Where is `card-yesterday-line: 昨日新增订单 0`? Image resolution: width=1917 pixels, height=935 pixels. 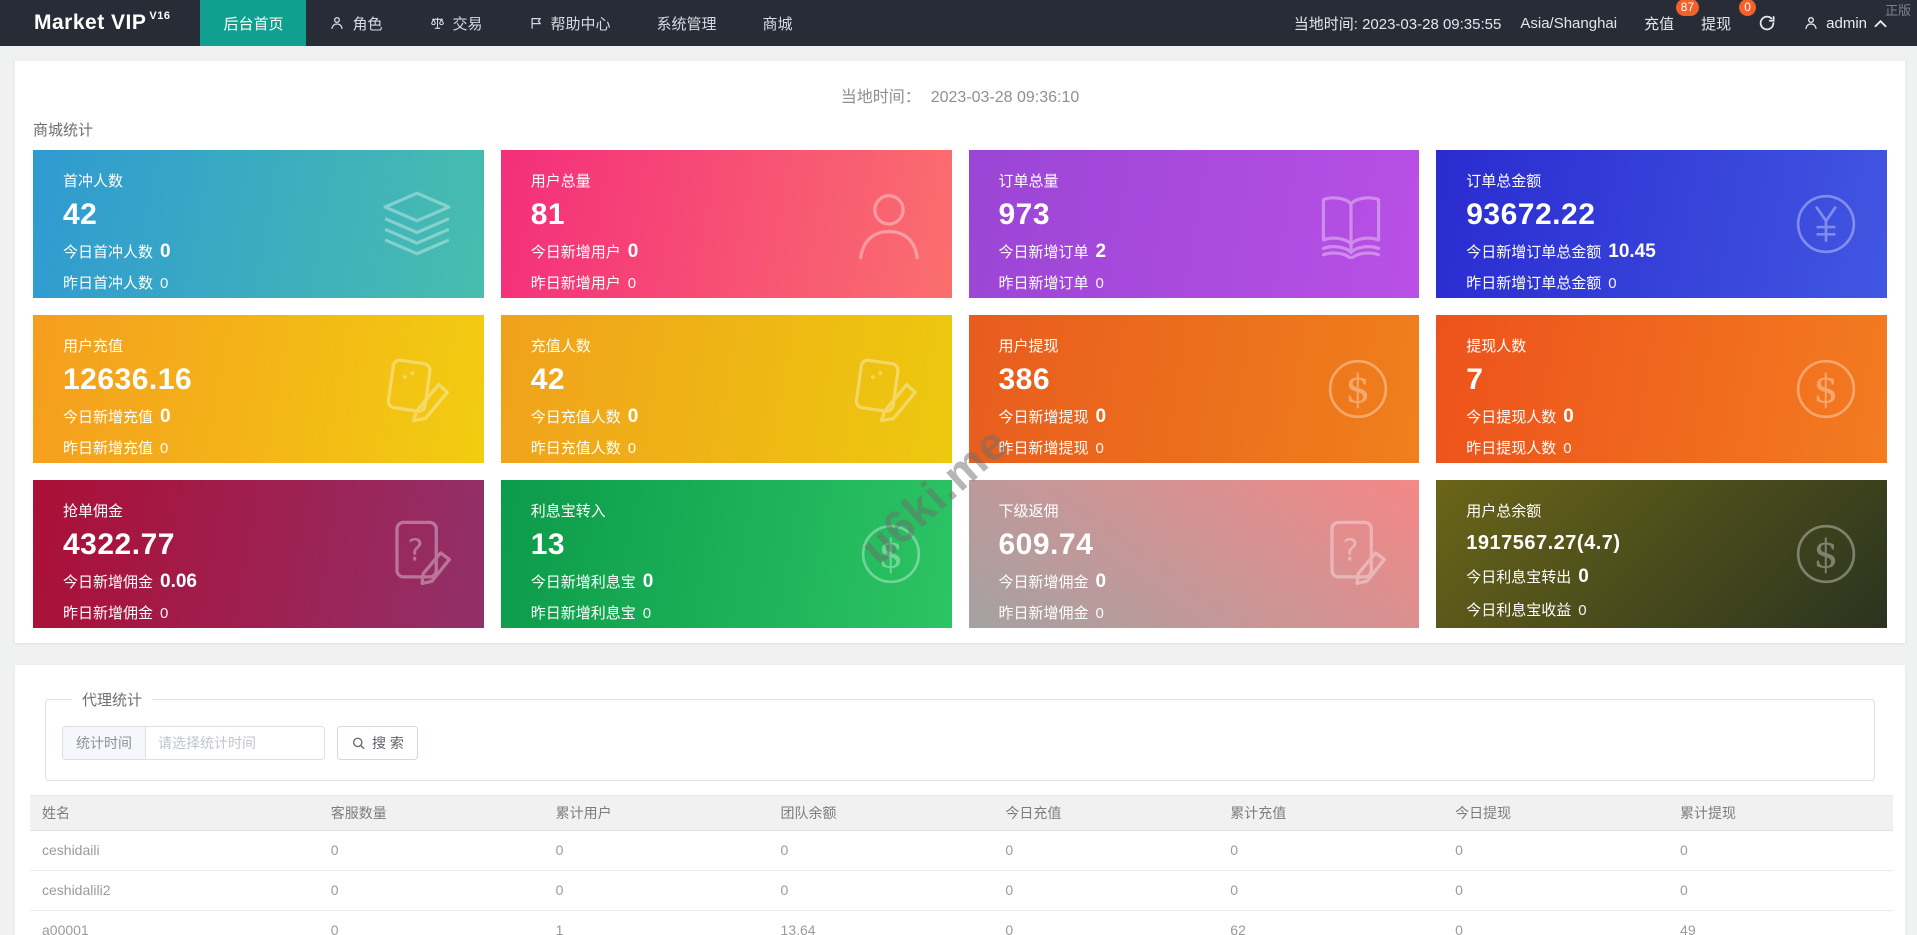 card-yesterday-line: 昨日新增订单 0 is located at coordinates (1051, 283).